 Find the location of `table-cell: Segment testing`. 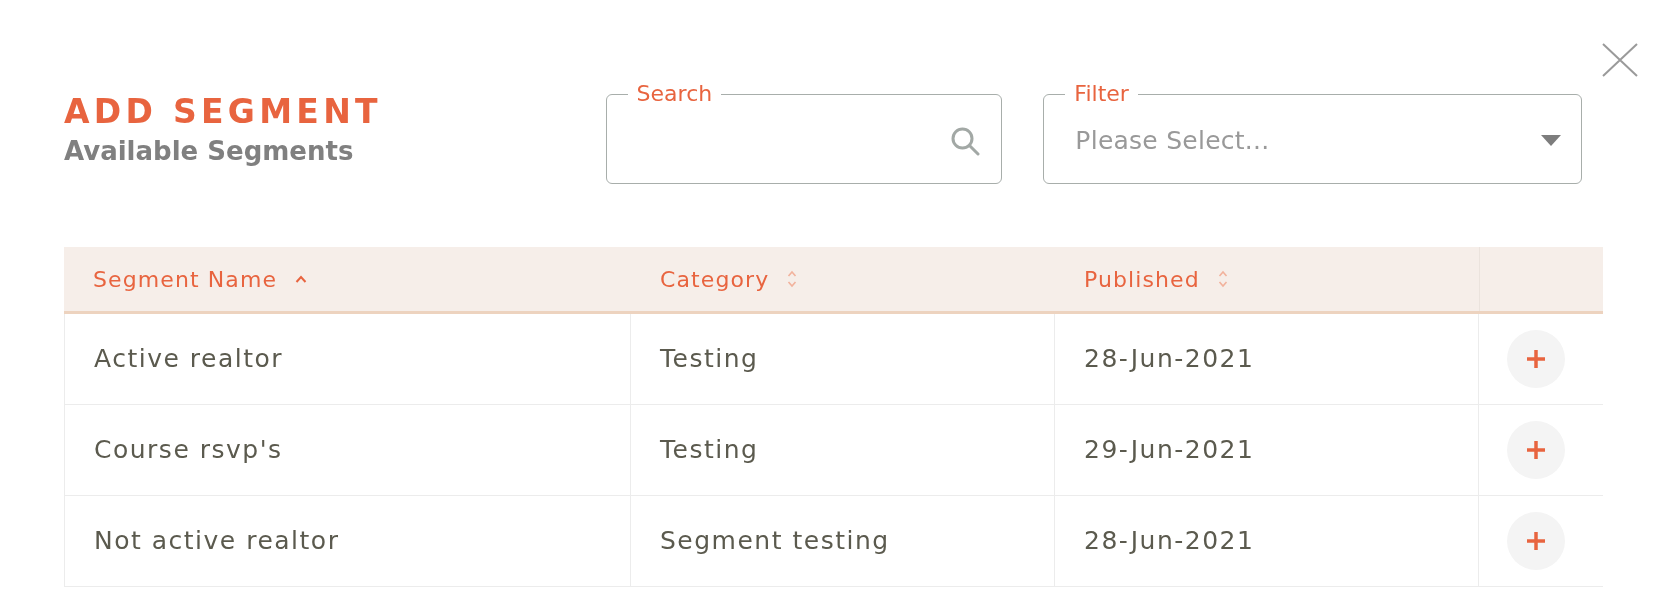

table-cell: Segment testing is located at coordinates (843, 541).